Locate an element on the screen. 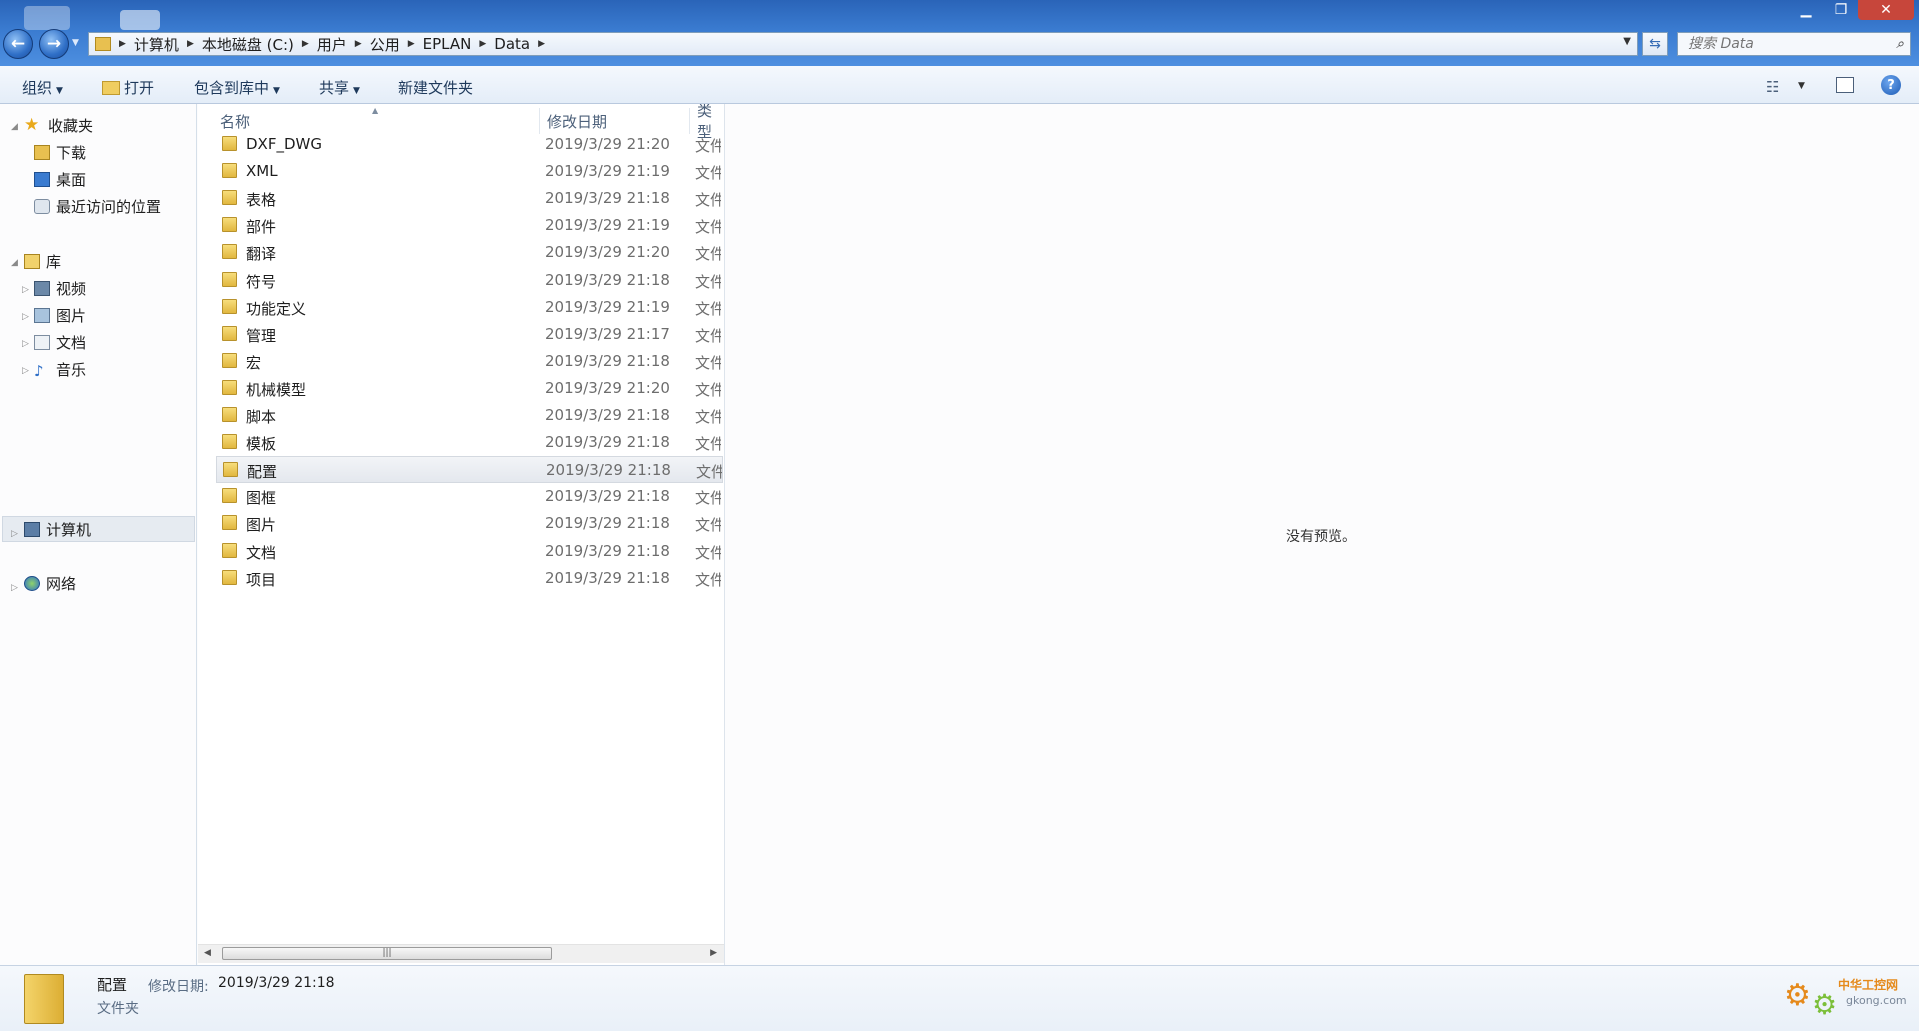  file-name: 脚本 is located at coordinates (261, 417).